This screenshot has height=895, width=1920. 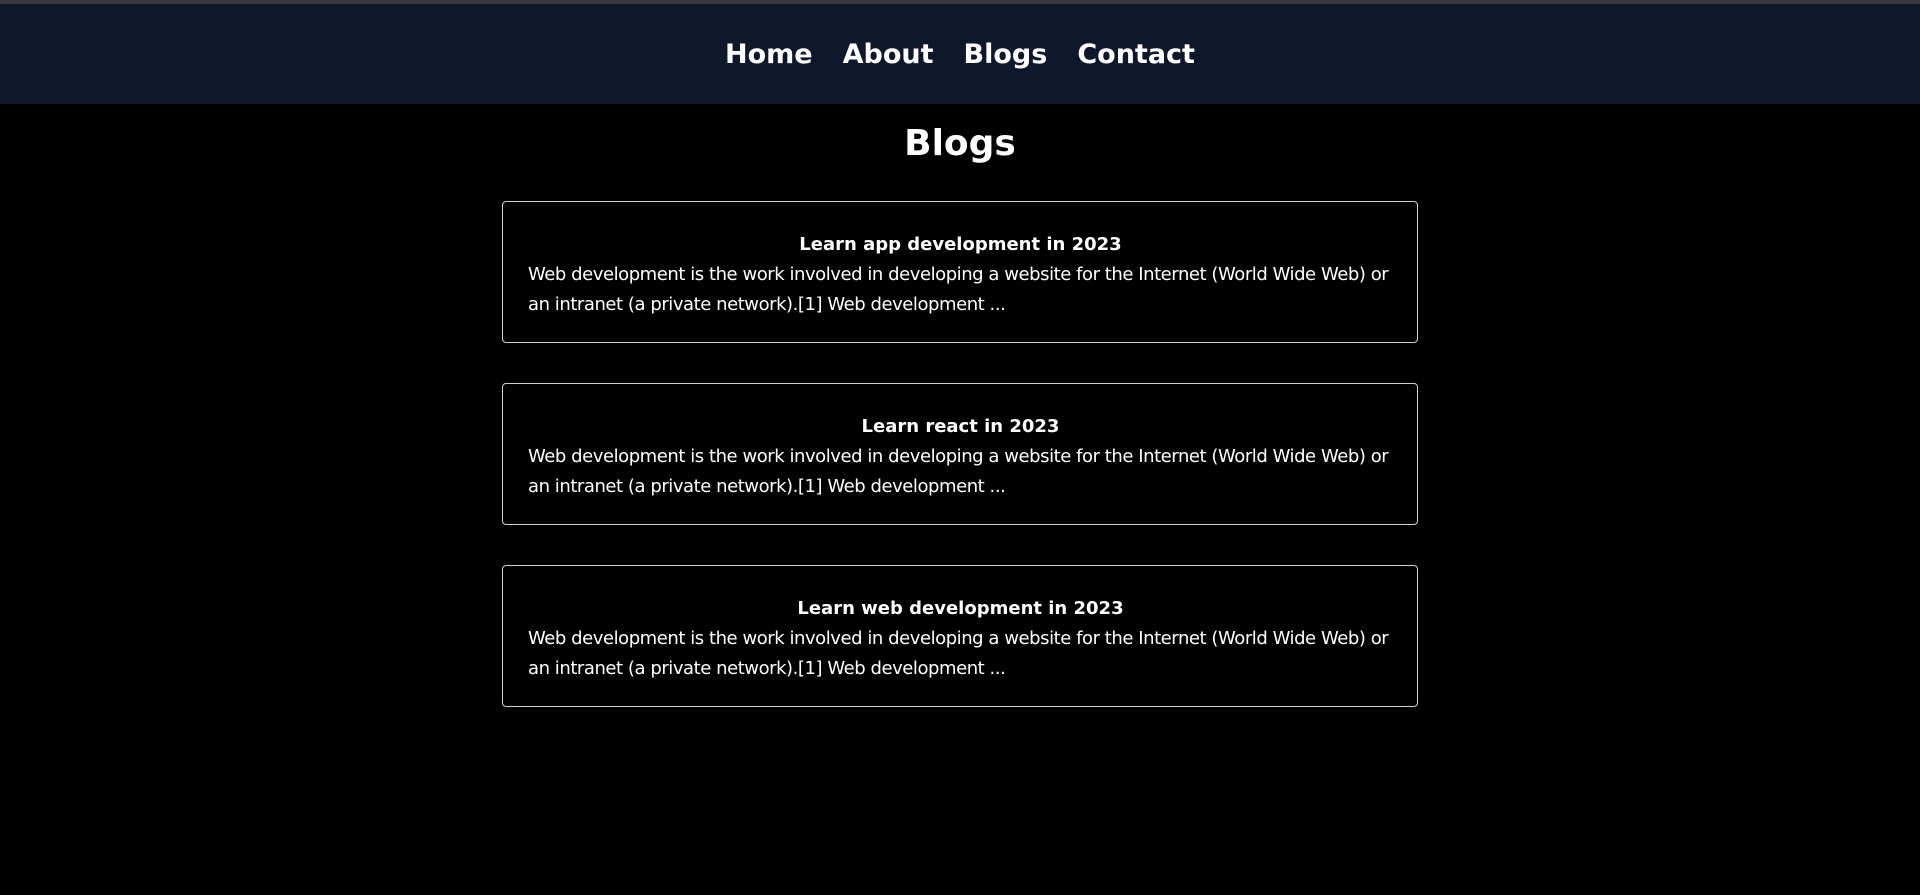 What do you see at coordinates (769, 54) in the screenshot?
I see `nav-link-home: Home` at bounding box center [769, 54].